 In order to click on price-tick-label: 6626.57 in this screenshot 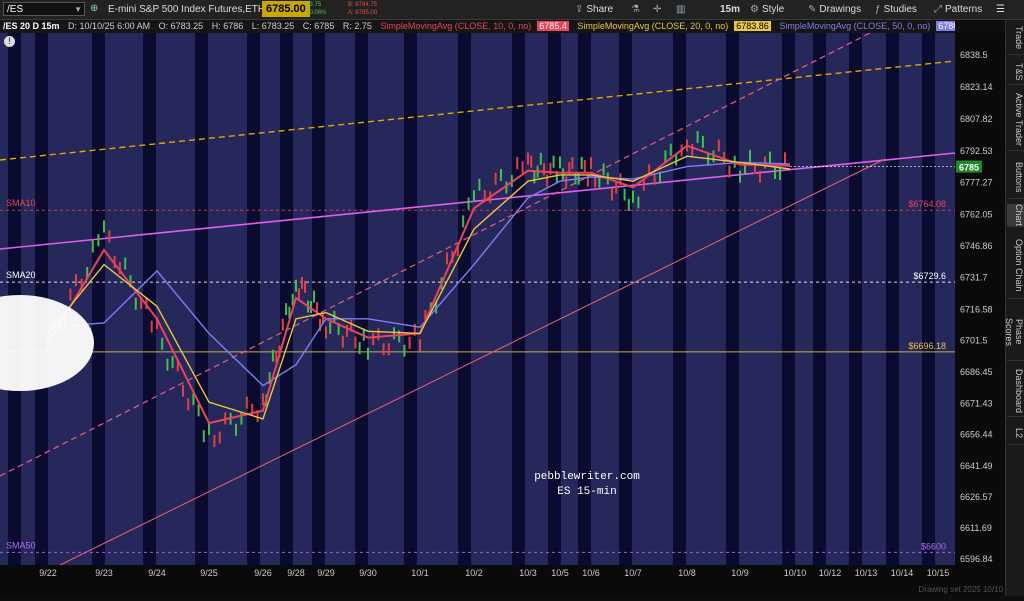, I will do `click(976, 497)`.